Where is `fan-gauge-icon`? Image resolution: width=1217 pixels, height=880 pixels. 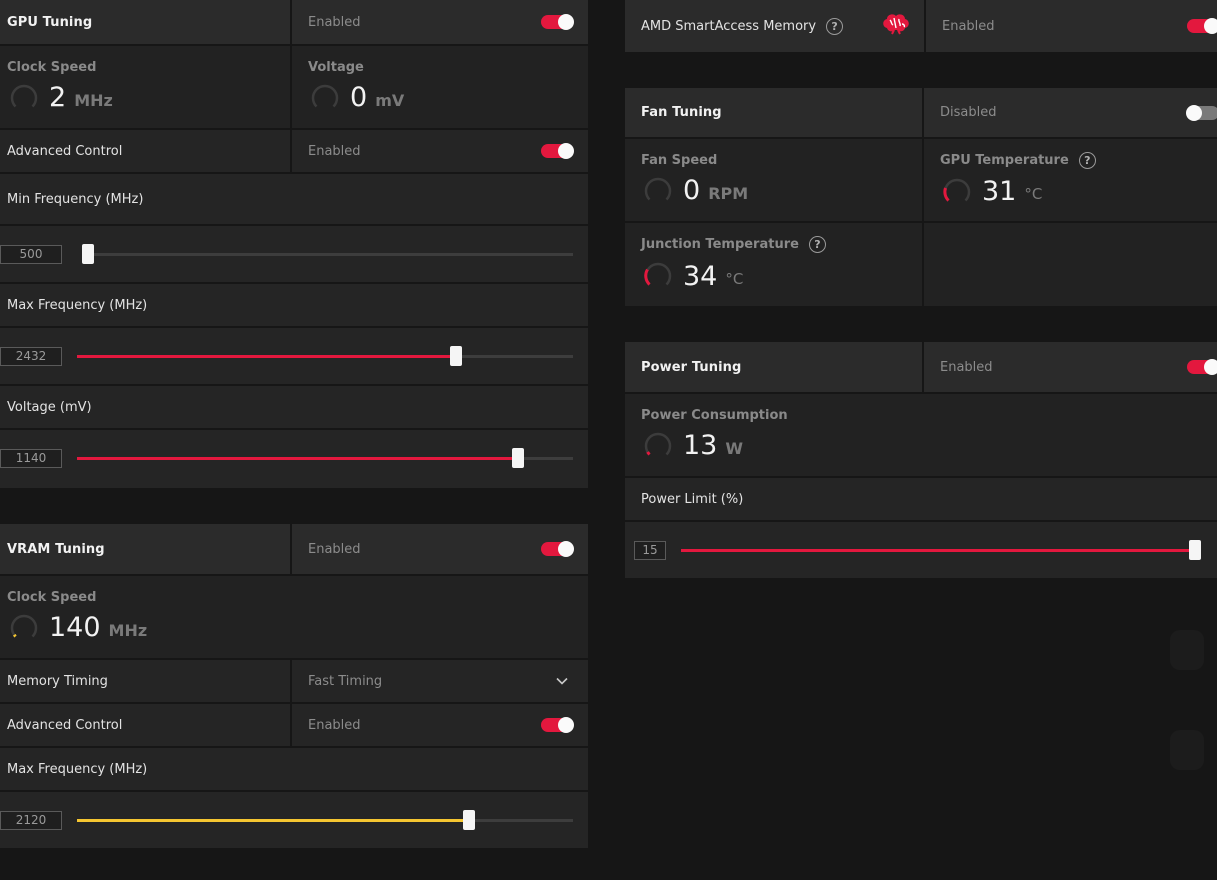
fan-gauge-icon is located at coordinates (658, 188).